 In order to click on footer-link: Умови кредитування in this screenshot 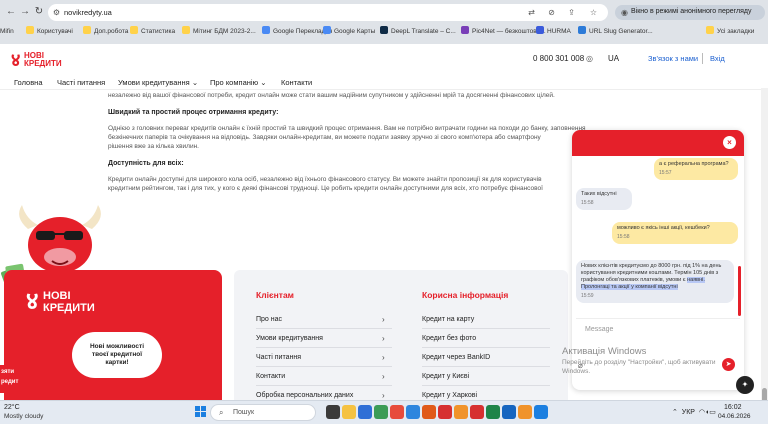, I will do `click(289, 338)`.